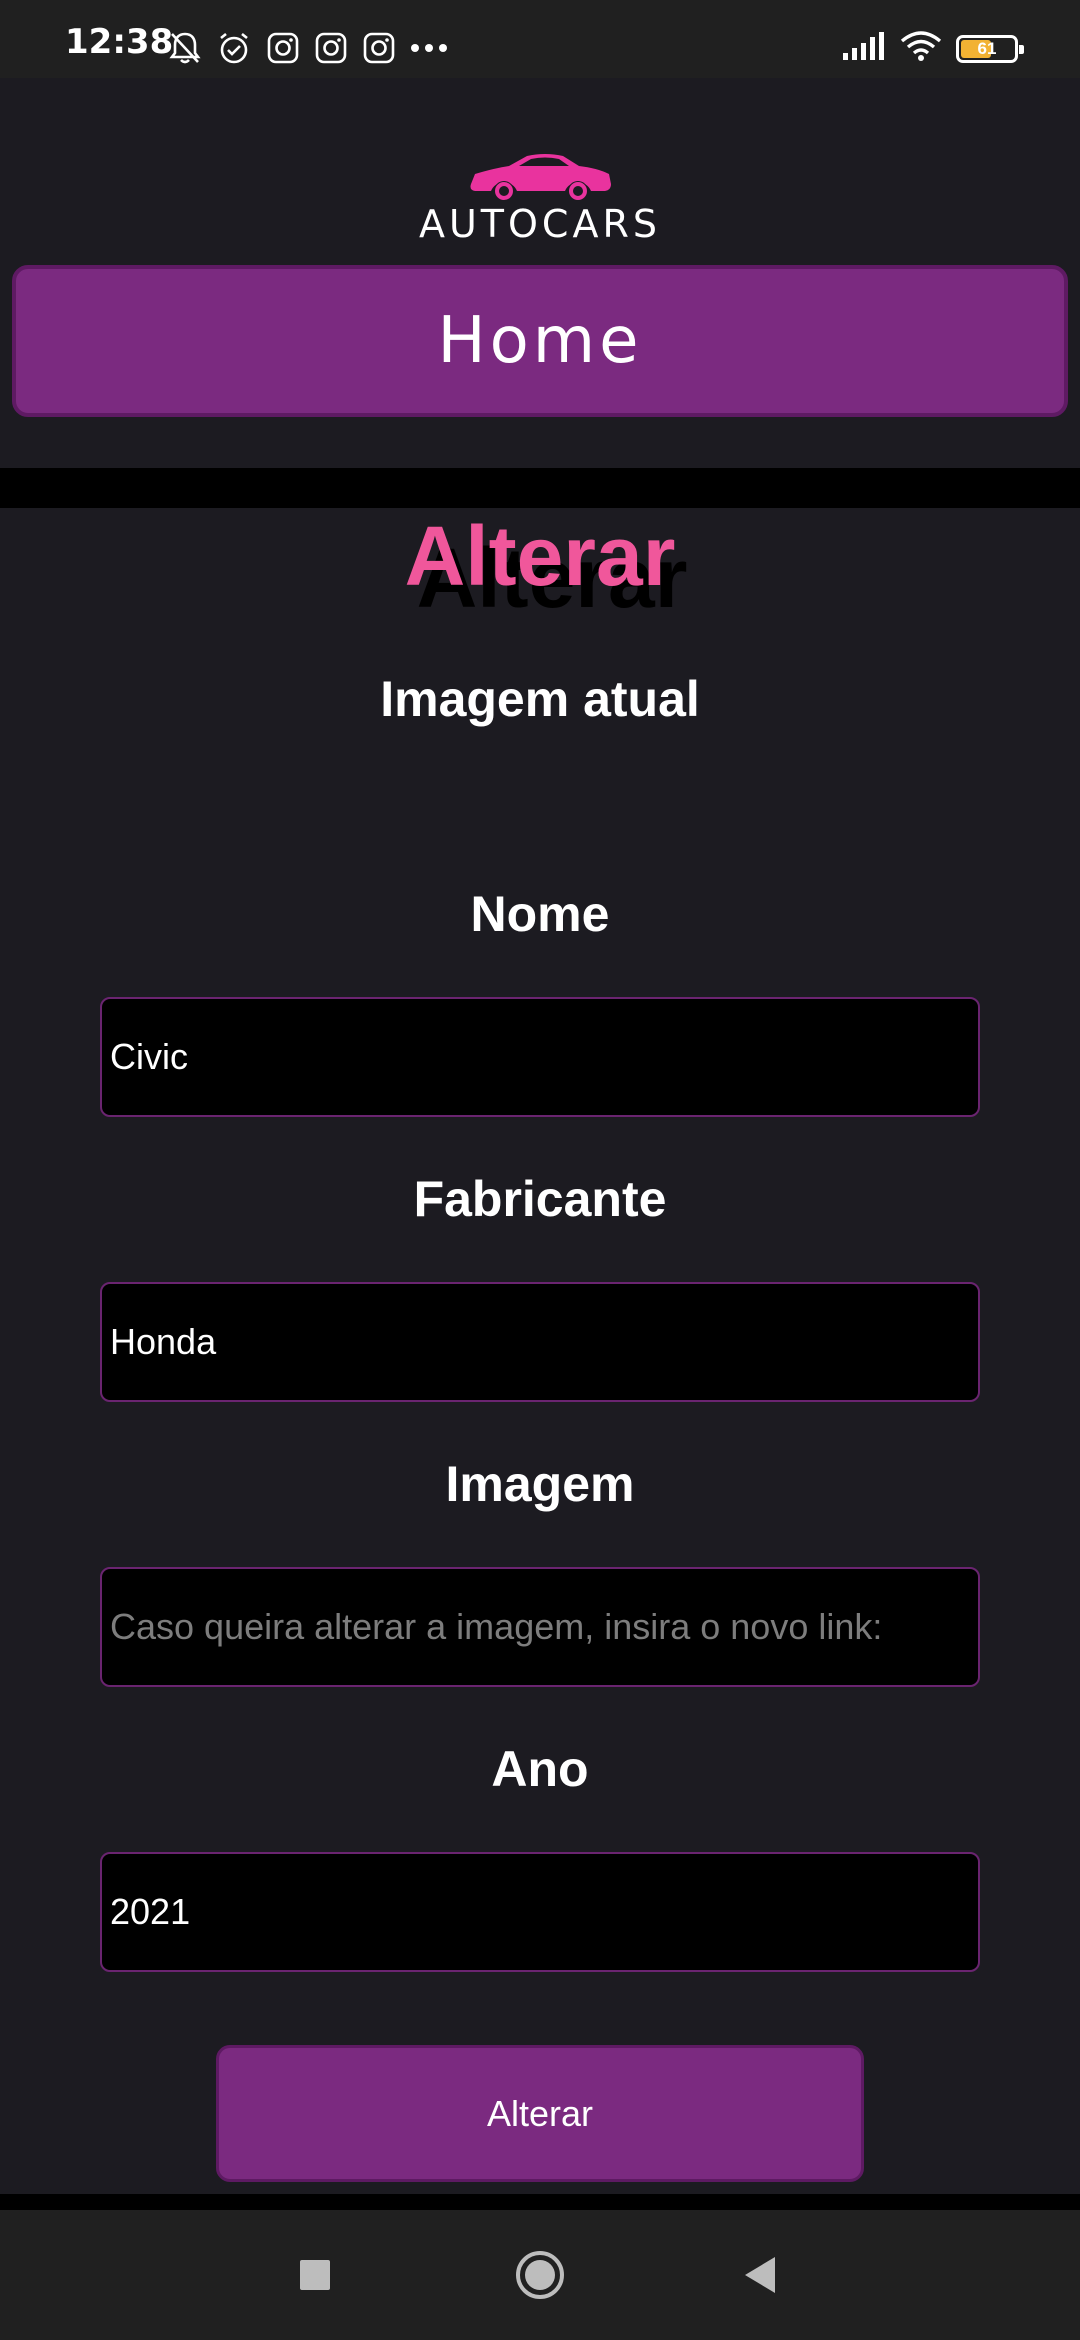 The width and height of the screenshot is (1080, 2340). Describe the element at coordinates (540, 914) in the screenshot. I see `nome-label: Nome` at that location.